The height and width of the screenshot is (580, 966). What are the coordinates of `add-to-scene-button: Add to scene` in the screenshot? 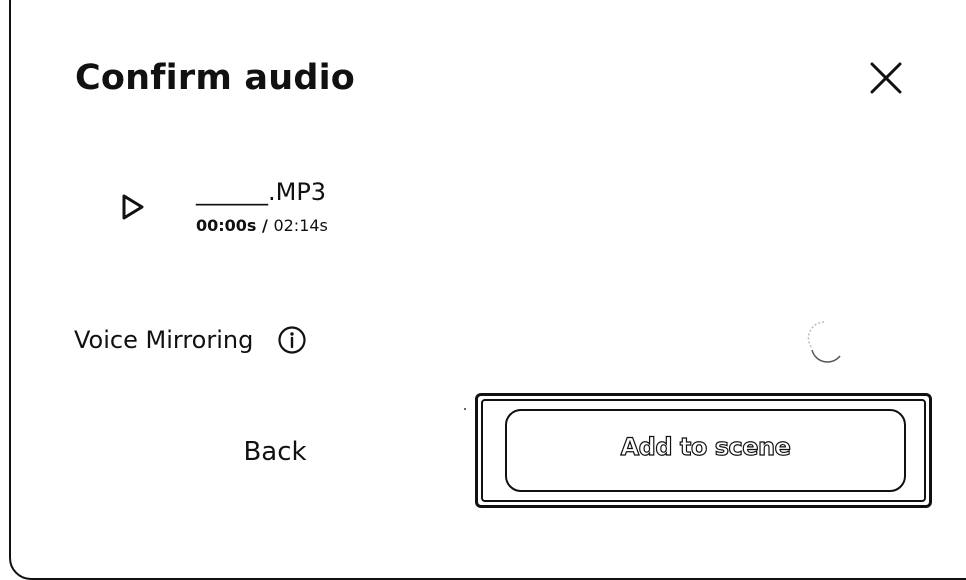 It's located at (705, 450).